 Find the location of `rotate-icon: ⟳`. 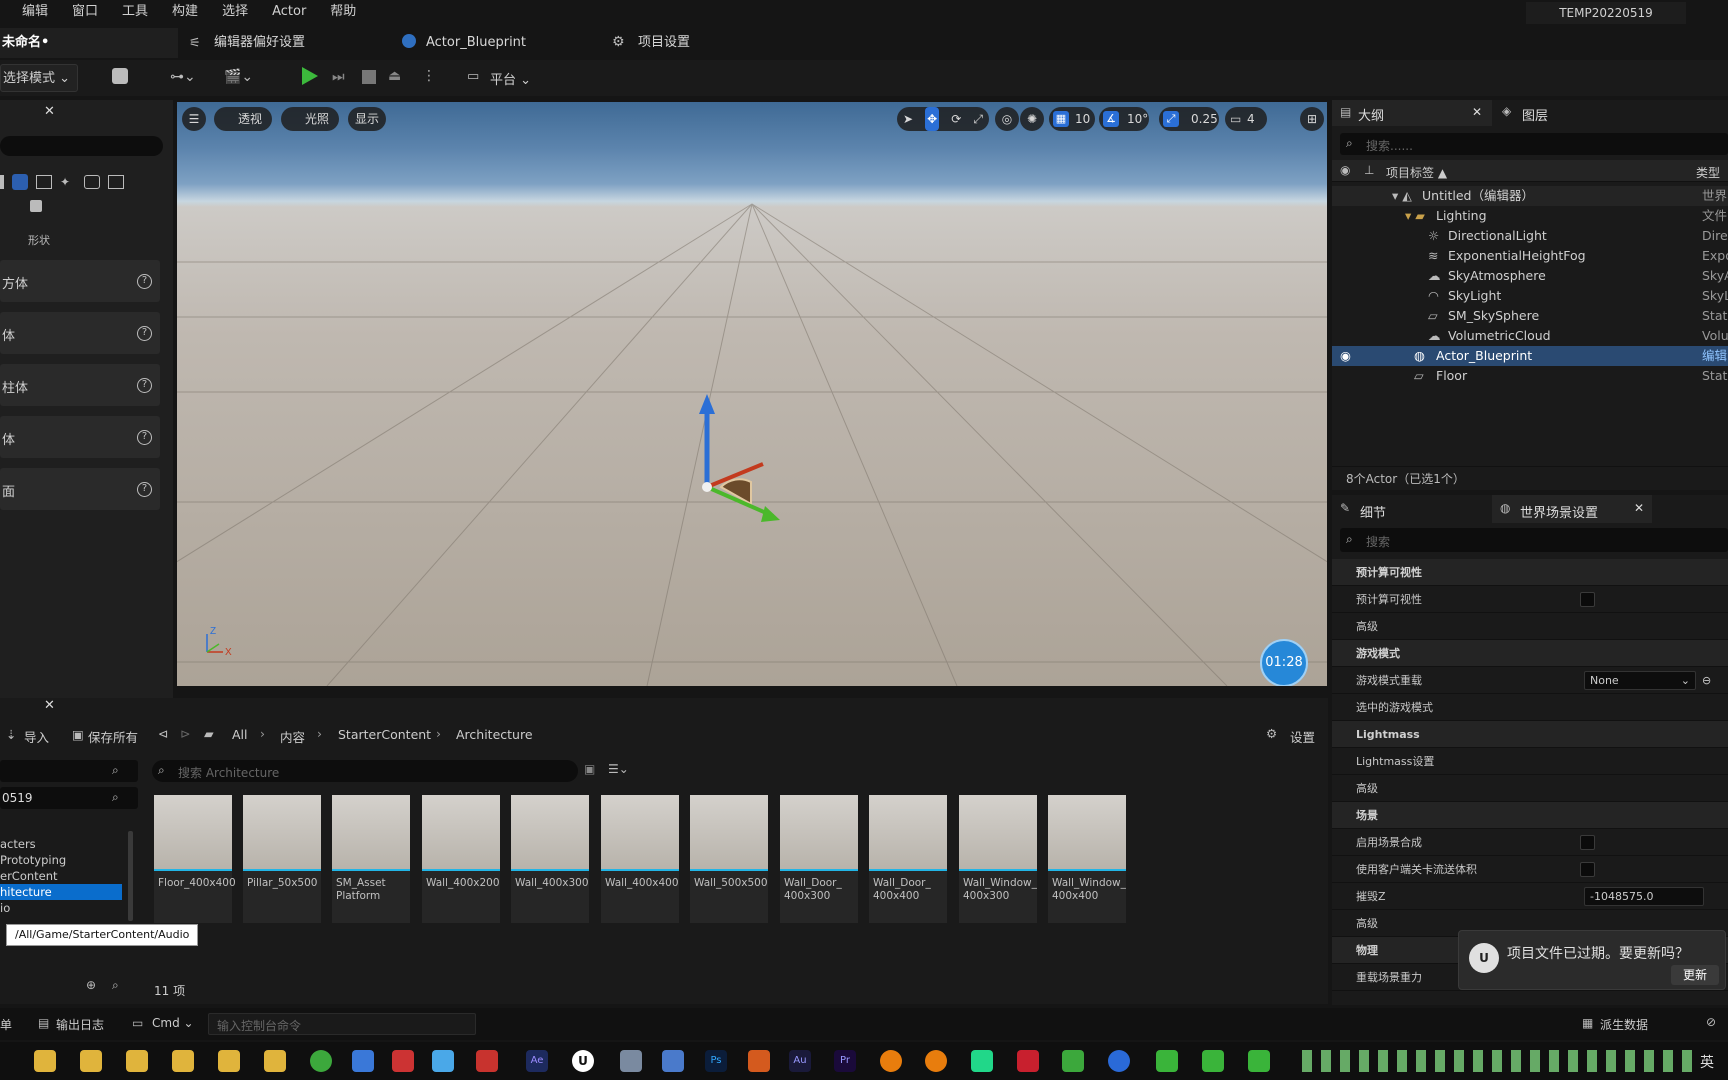

rotate-icon: ⟳ is located at coordinates (956, 119).